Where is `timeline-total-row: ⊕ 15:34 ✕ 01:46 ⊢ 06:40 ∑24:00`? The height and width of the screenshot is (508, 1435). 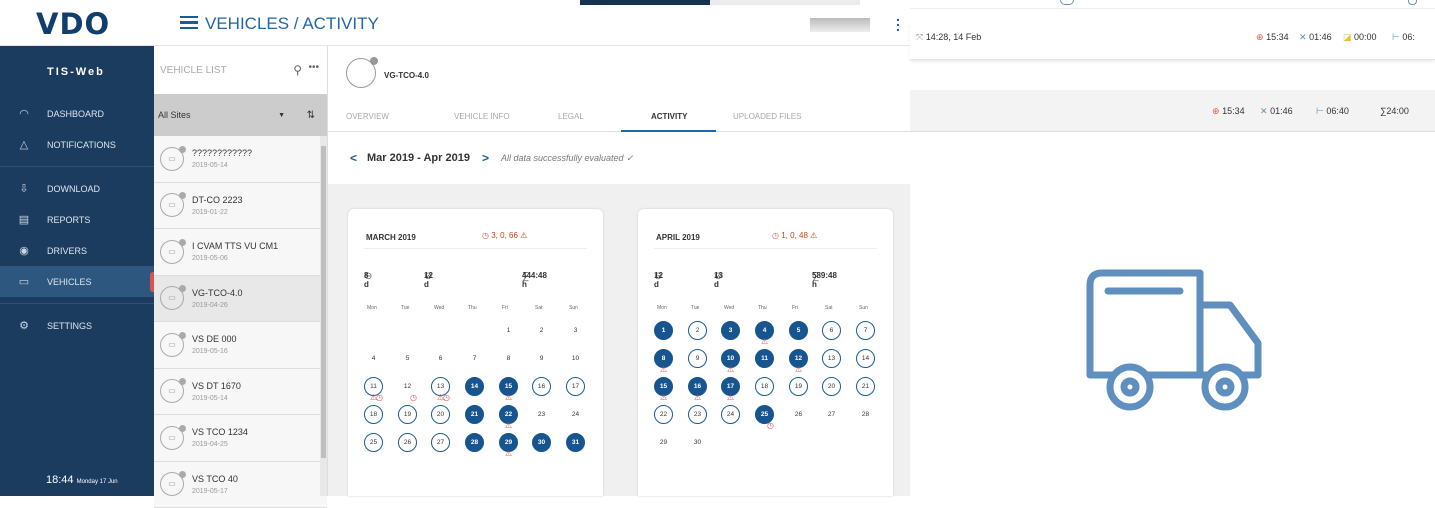 timeline-total-row: ⊕ 15:34 ✕ 01:46 ⊢ 06:40 ∑24:00 is located at coordinates (1172, 111).